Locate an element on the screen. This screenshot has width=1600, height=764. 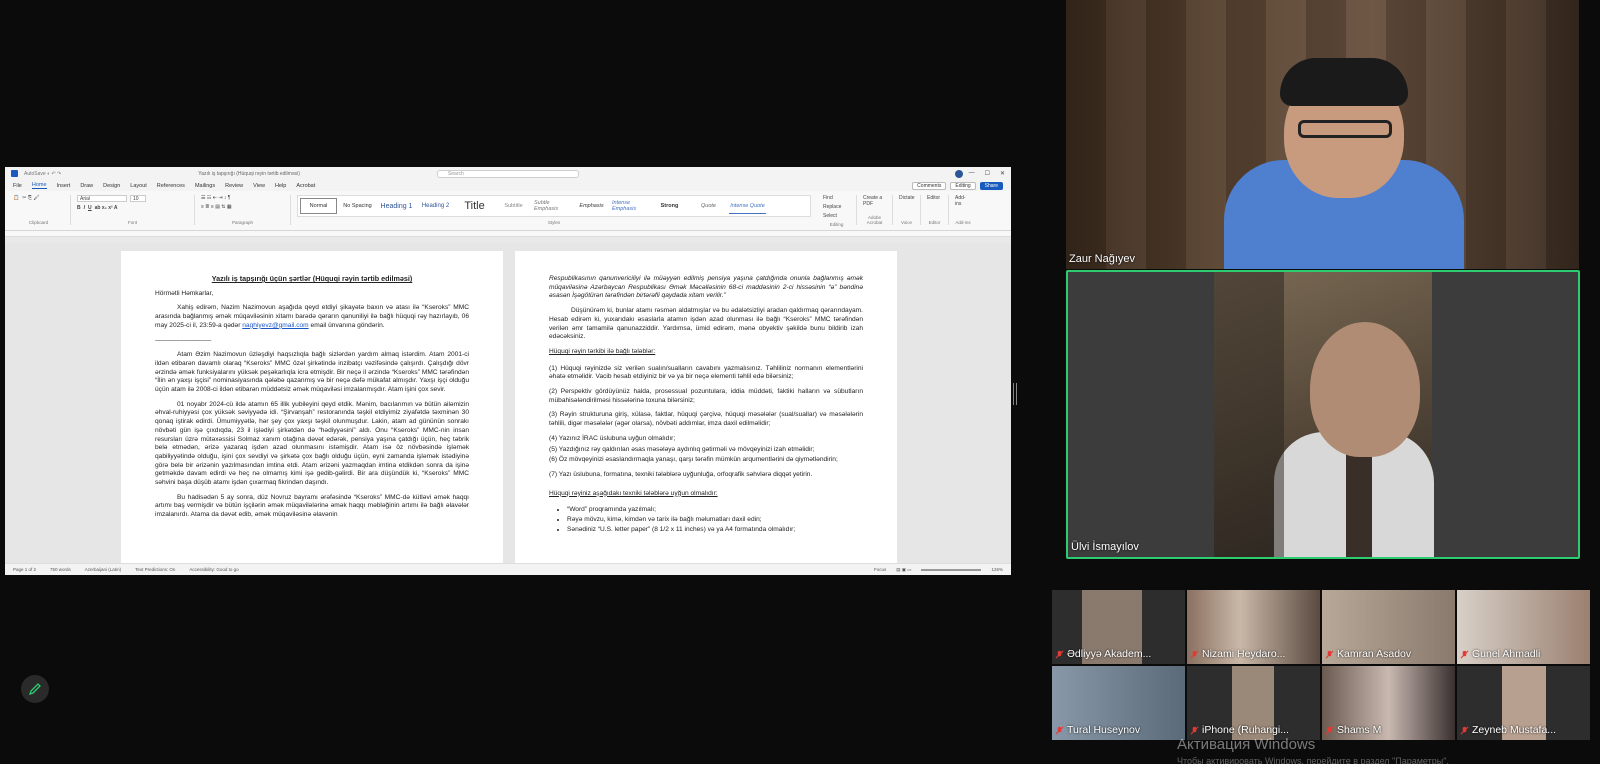
paste-icon: 📋 is located at coordinates (16, 198).